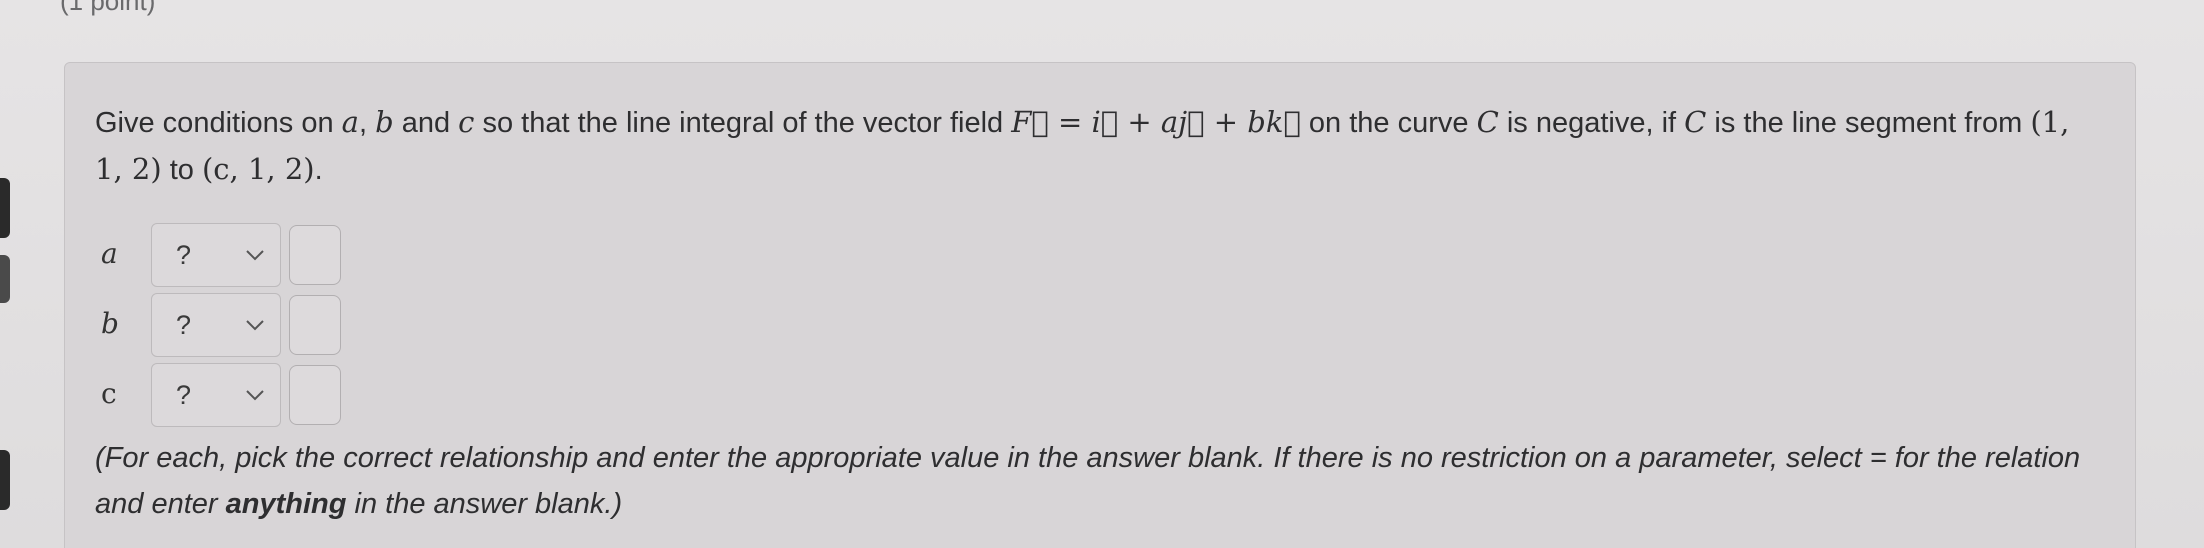  What do you see at coordinates (216, 325) in the screenshot?
I see `relation-select-b: ?` at bounding box center [216, 325].